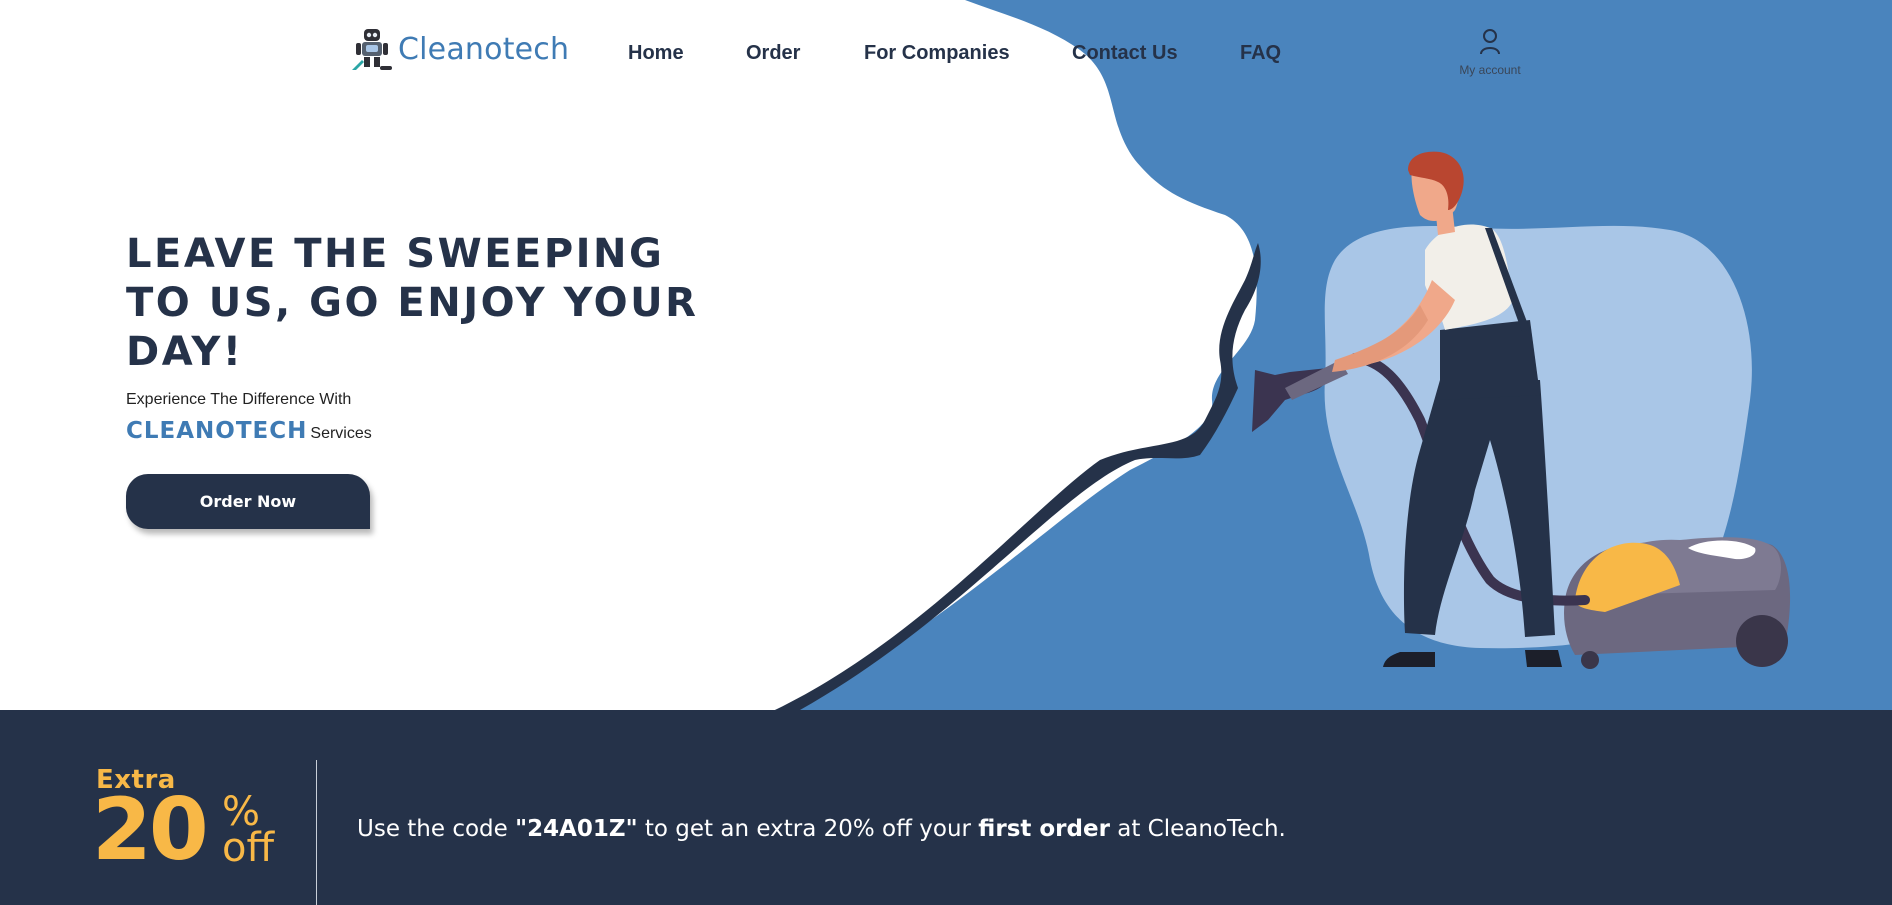  I want to click on brand-logo: Cleanotech, so click(459, 49).